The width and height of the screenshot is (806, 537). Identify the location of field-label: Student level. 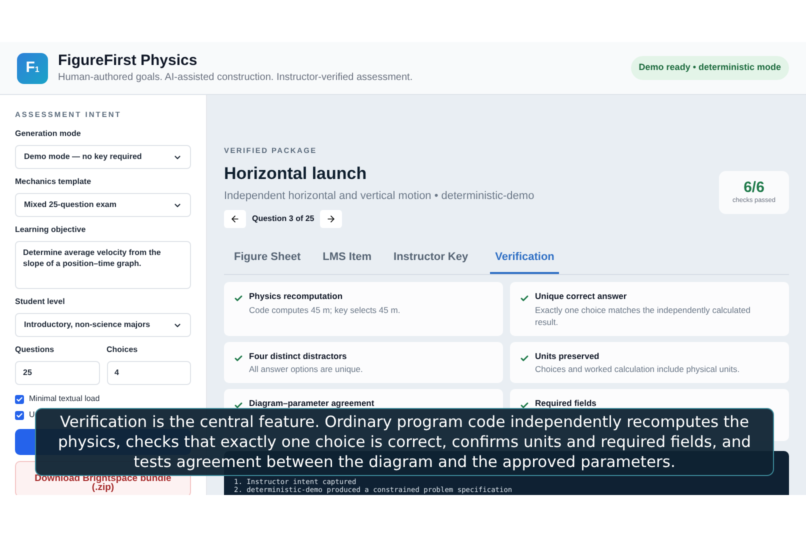
(40, 302).